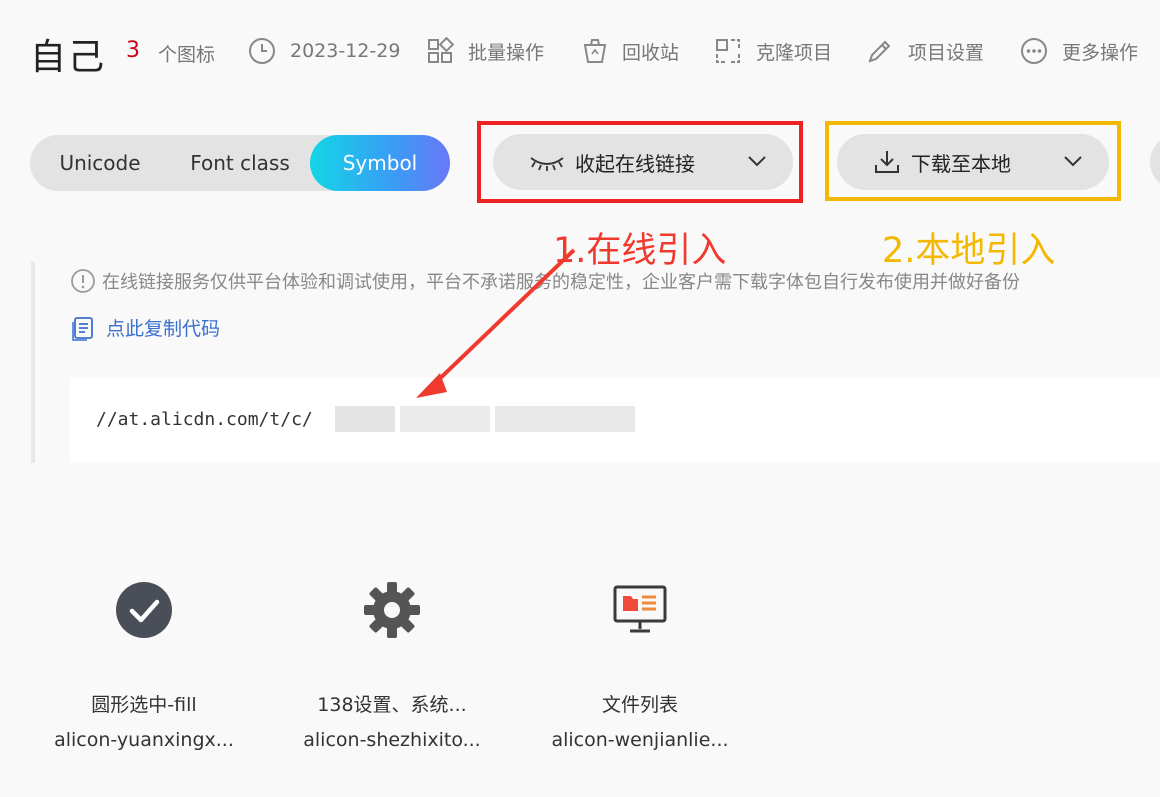 This screenshot has height=797, width=1160. I want to click on clone-label: 克隆项目, so click(794, 52).